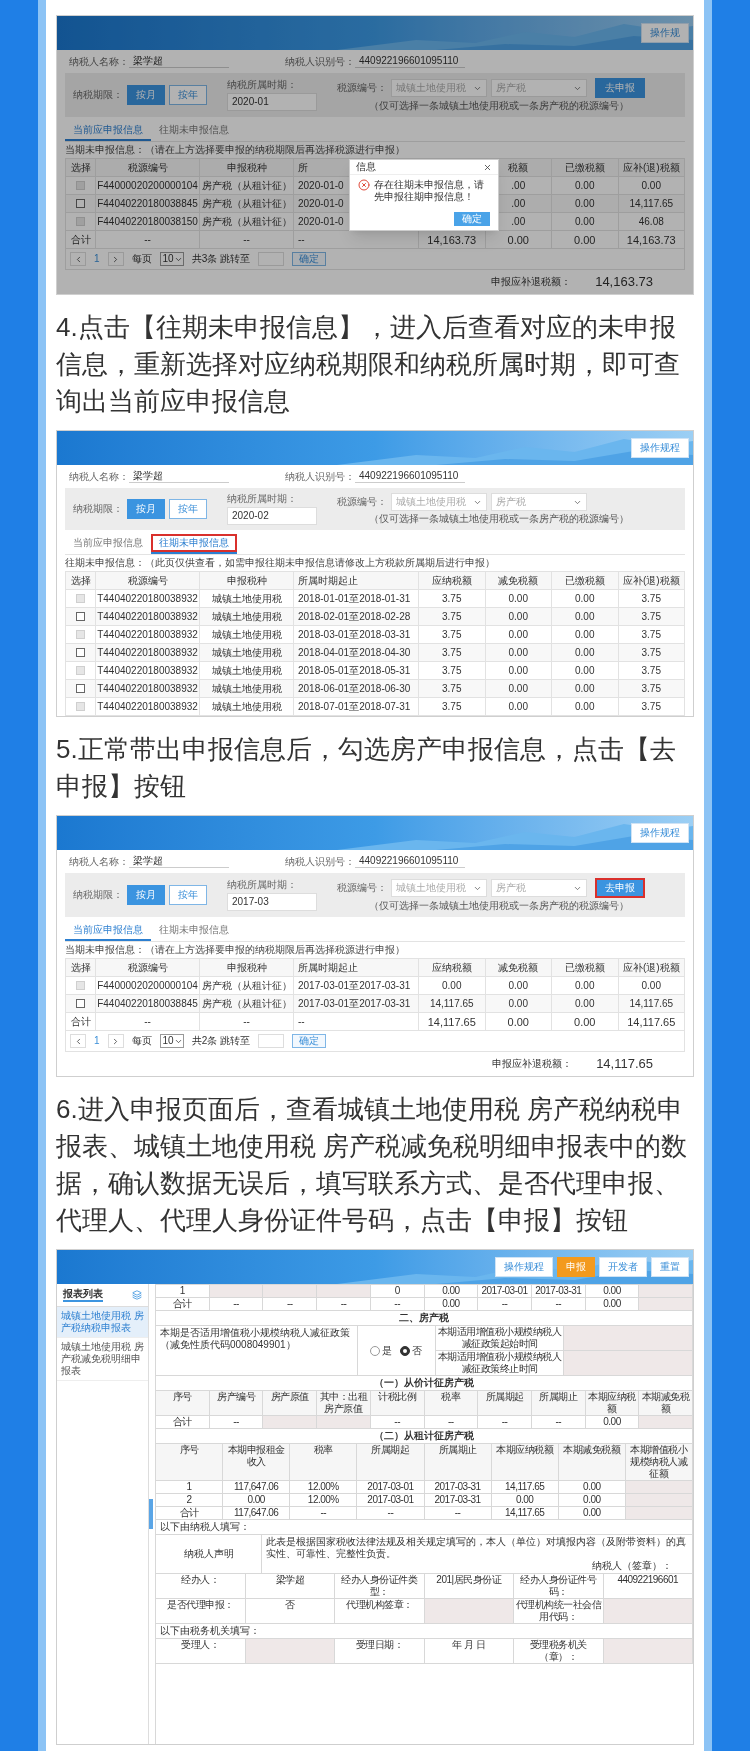 This screenshot has height=1751, width=750. What do you see at coordinates (368, 364) in the screenshot?
I see `step-text: 4.点击【往期未申报信息】，进入后查看对应的未申报信息，重新选择对应纳税期限和纳税所属时期，即可查询出当前应申报信息` at bounding box center [368, 364].